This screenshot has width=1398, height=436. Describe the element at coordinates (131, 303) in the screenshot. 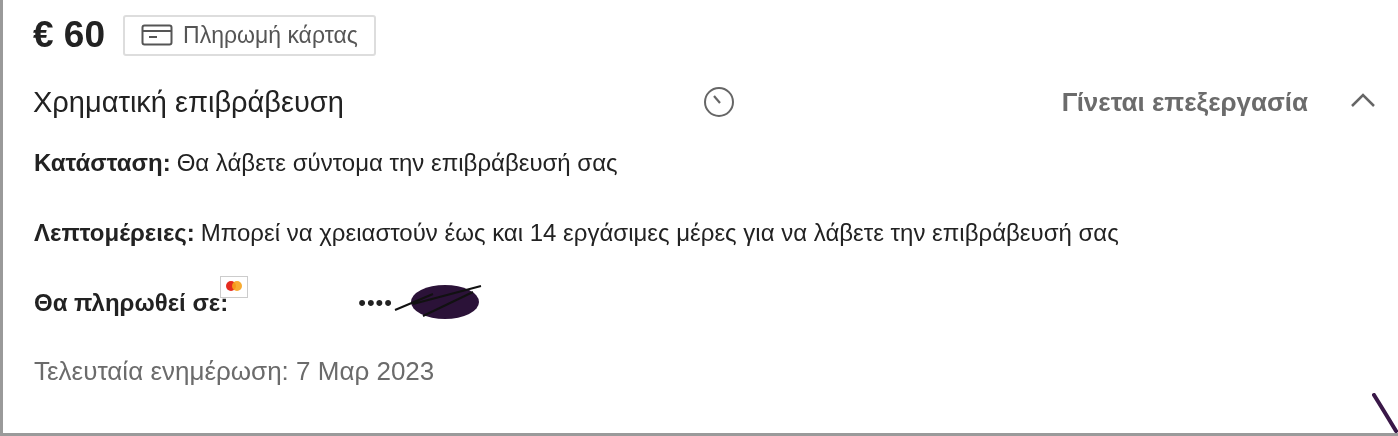

I see `detail-label: Θα πληρωθεί σε:` at that location.